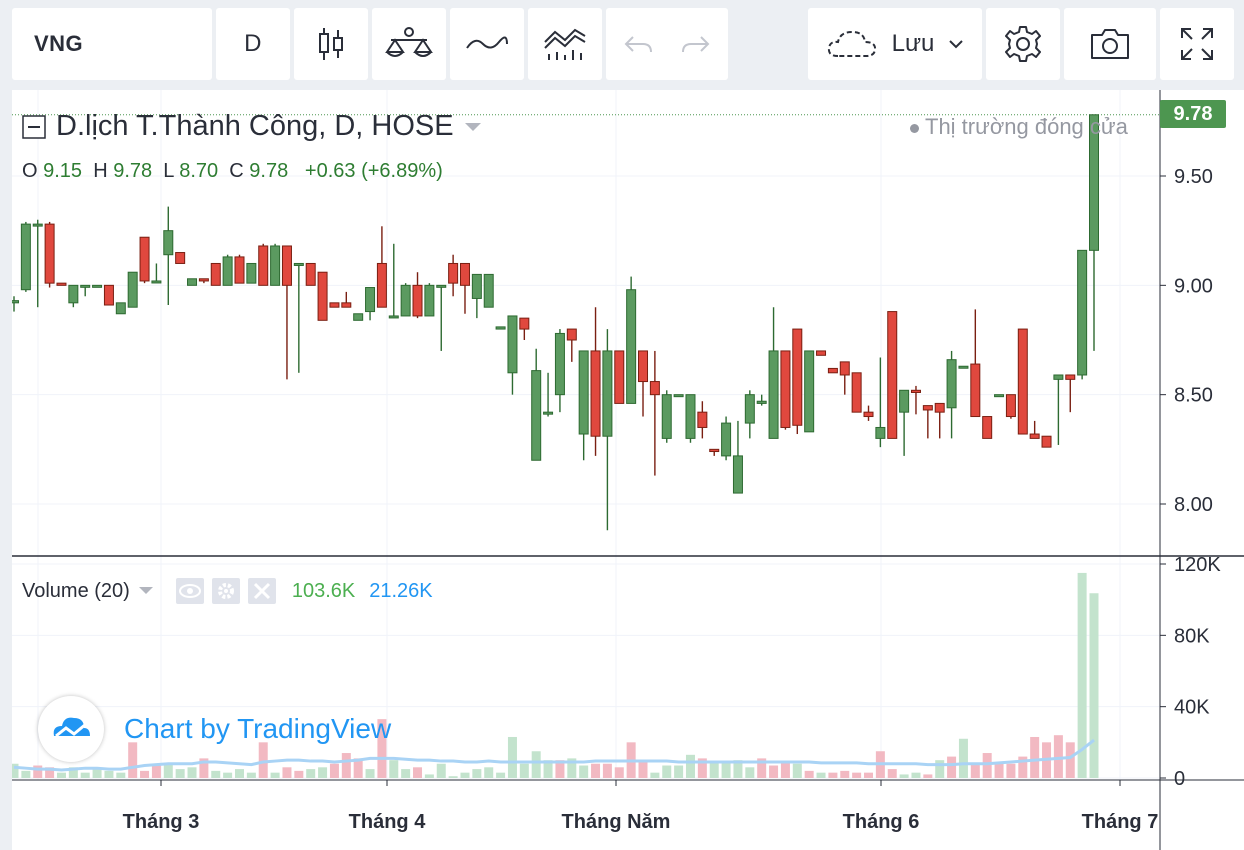 The image size is (1244, 850). What do you see at coordinates (565, 44) in the screenshot?
I see `templates-button` at bounding box center [565, 44].